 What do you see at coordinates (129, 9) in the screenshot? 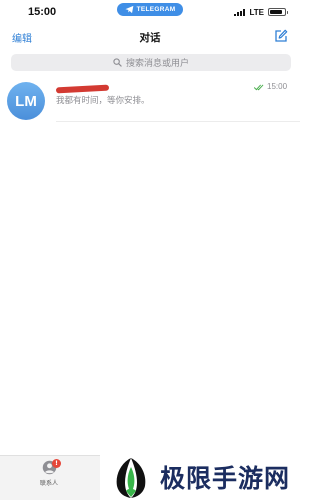
I see `paper-plane-icon` at bounding box center [129, 9].